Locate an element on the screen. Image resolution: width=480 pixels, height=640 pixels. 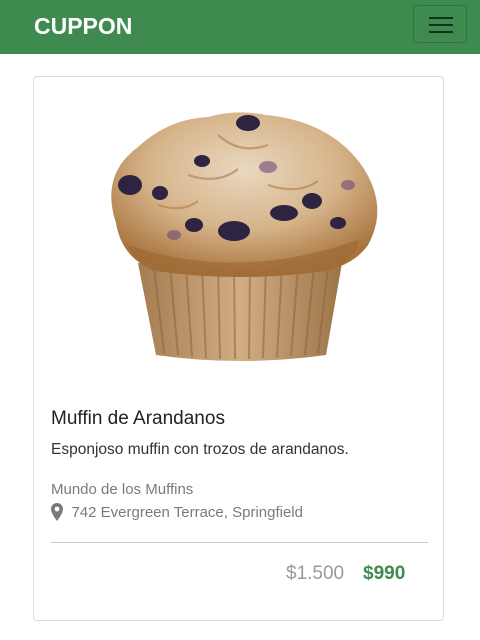
store-name: Mundo de los Muffins is located at coordinates (122, 489).